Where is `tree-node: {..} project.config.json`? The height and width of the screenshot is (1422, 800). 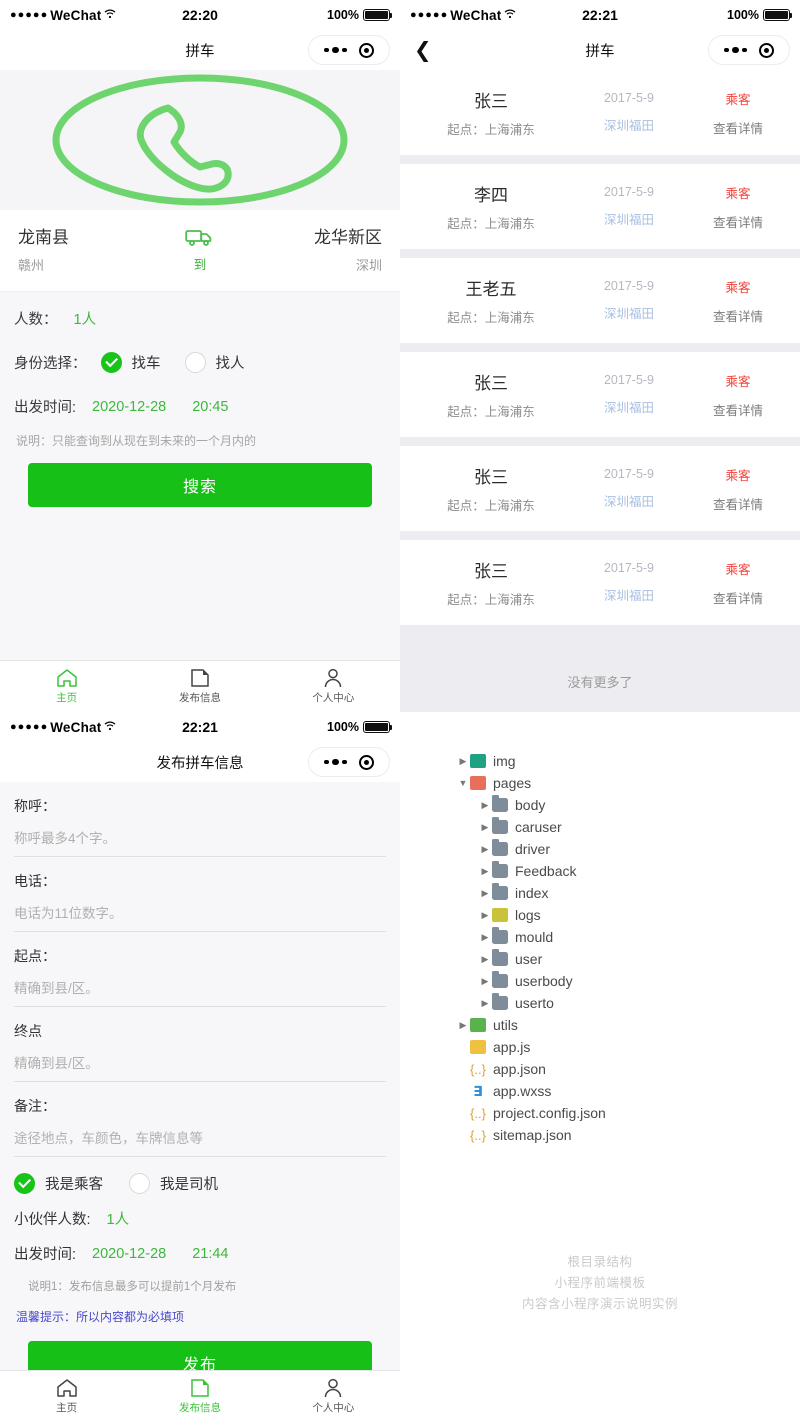 tree-node: {..} project.config.json is located at coordinates (628, 1113).